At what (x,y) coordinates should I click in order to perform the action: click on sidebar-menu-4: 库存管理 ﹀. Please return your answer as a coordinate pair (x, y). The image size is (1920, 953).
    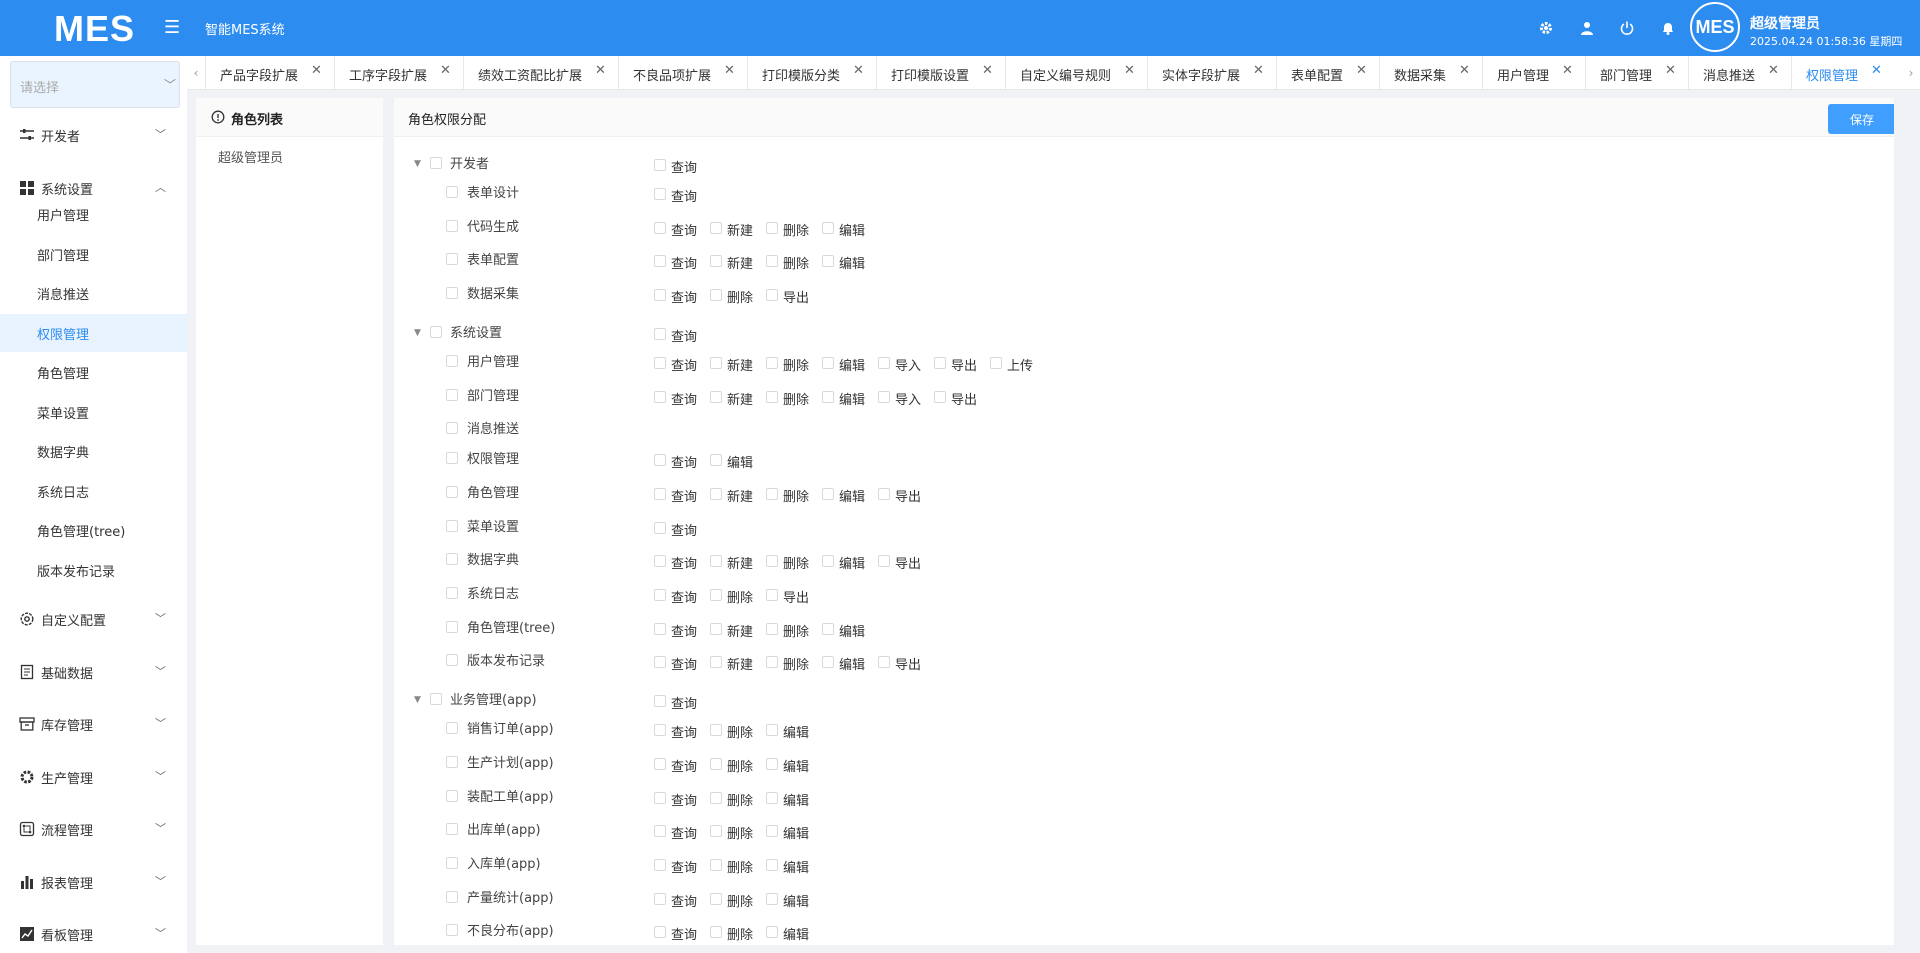
    Looking at the image, I should click on (93, 724).